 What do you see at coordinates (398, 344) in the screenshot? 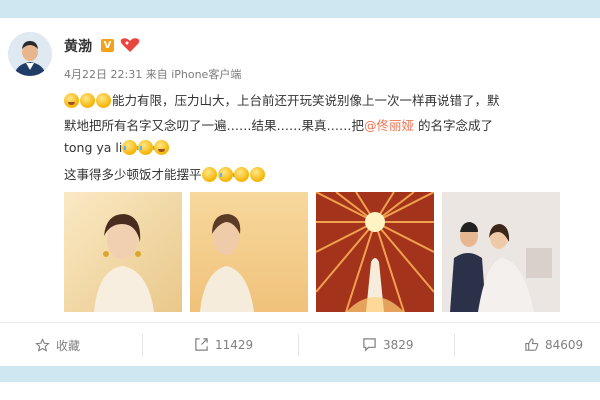
I see `comment-count: 3829` at bounding box center [398, 344].